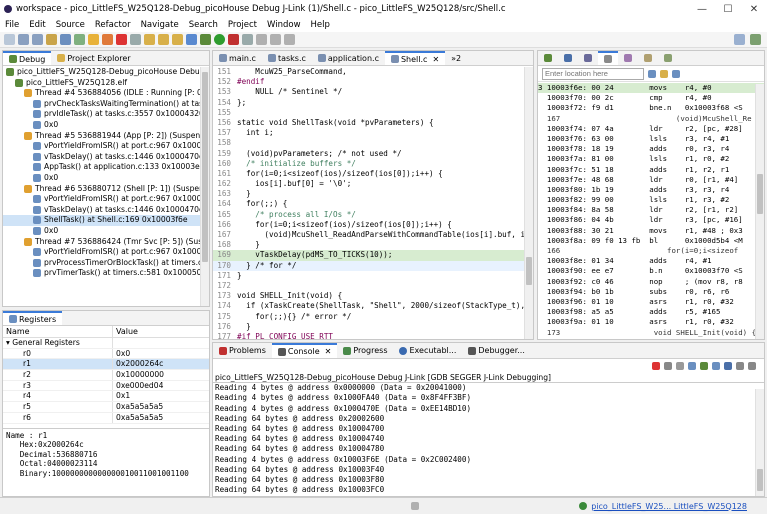  I want to click on disassembly-line: 10003f8e: 01 34 adds r4, #1, so click(651, 261).